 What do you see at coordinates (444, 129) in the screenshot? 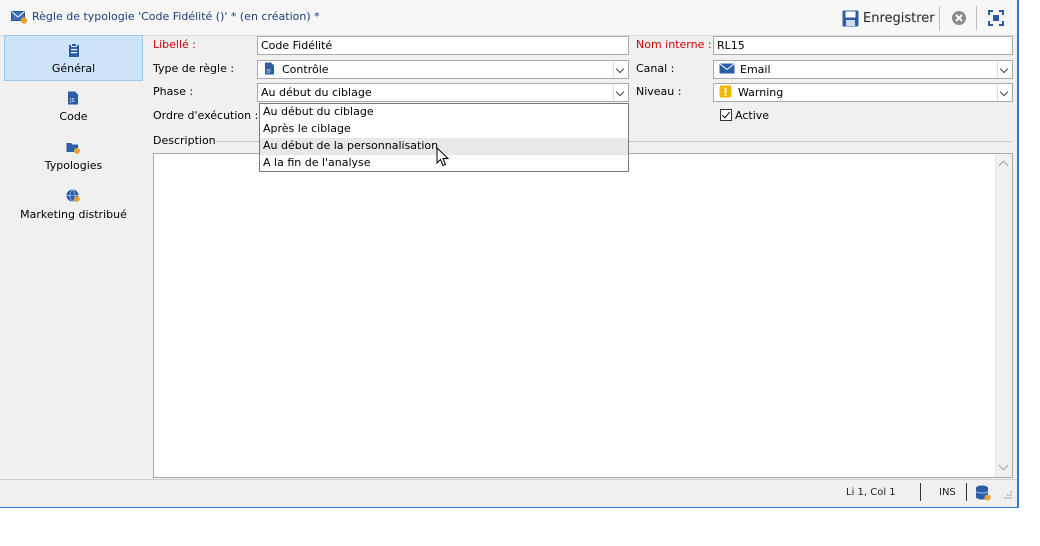
I see `phase-option: Après le ciblage` at bounding box center [444, 129].